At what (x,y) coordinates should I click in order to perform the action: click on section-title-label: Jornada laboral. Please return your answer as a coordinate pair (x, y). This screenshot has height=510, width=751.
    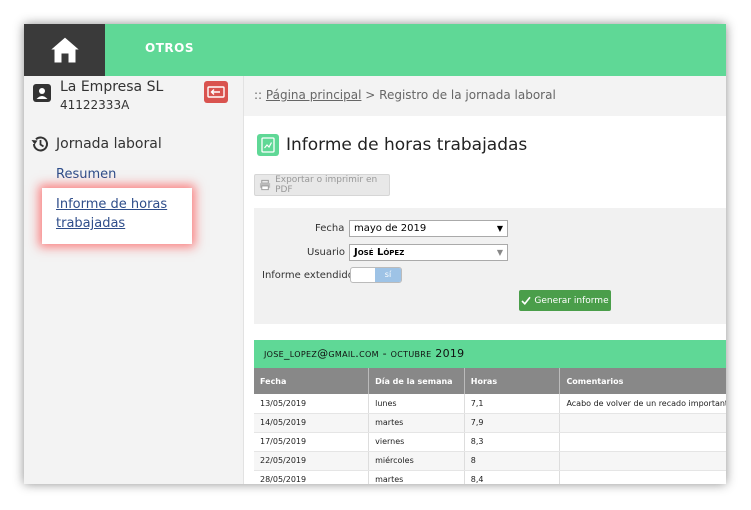
    Looking at the image, I should click on (109, 144).